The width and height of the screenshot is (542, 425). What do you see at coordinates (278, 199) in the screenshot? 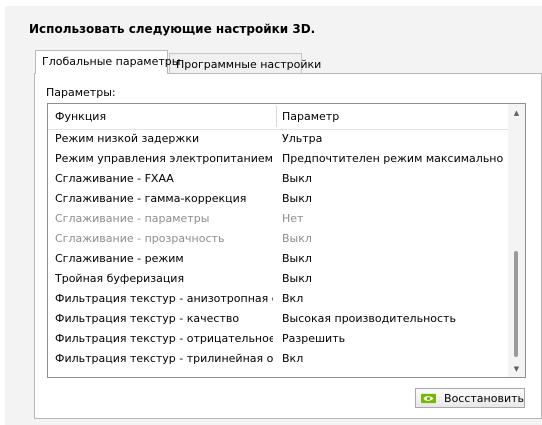
I see `table-row: Сглаживание - гамма-коррекция Выкл` at bounding box center [278, 199].